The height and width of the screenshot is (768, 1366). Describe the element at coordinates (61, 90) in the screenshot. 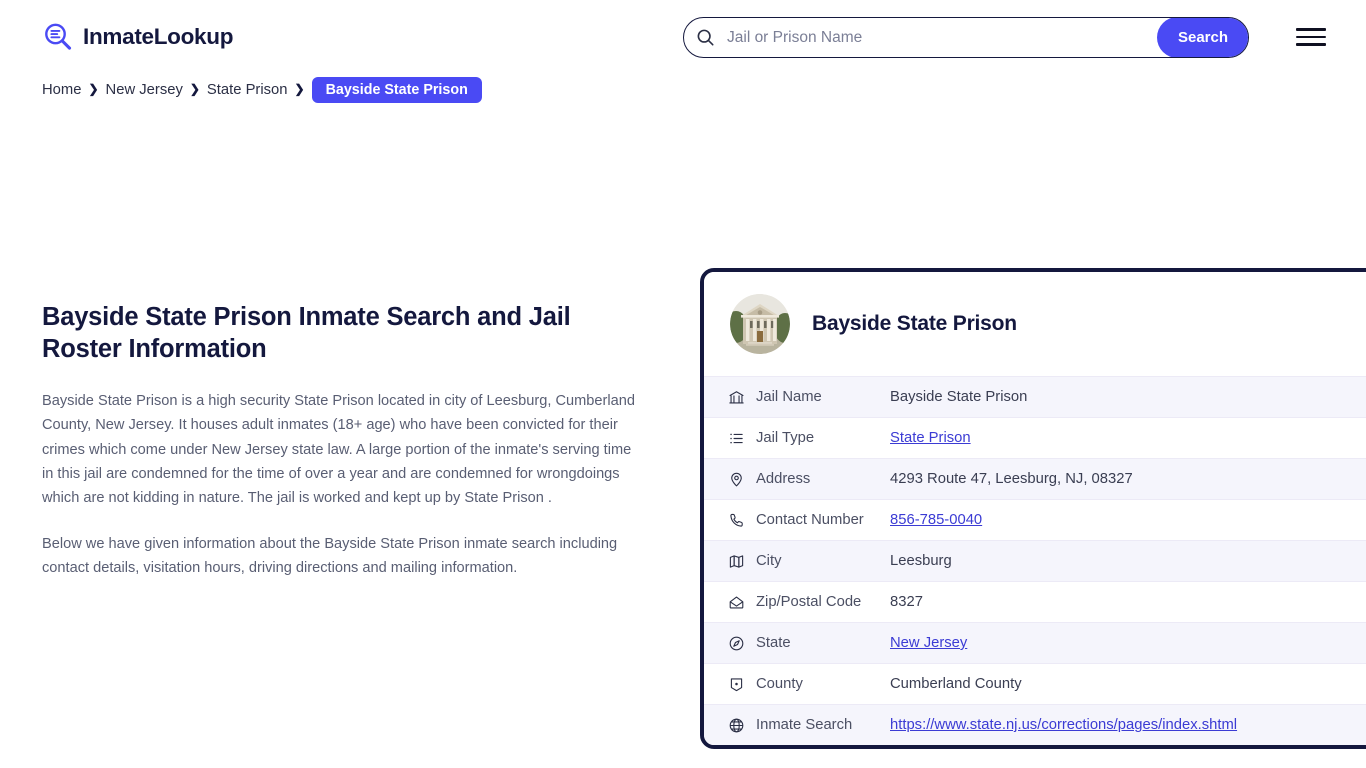

I see `breadcrumb-item-home: Home` at that location.